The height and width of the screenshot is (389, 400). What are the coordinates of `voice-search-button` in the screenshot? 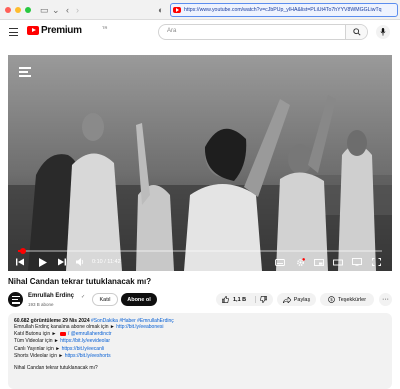 It's located at (383, 32).